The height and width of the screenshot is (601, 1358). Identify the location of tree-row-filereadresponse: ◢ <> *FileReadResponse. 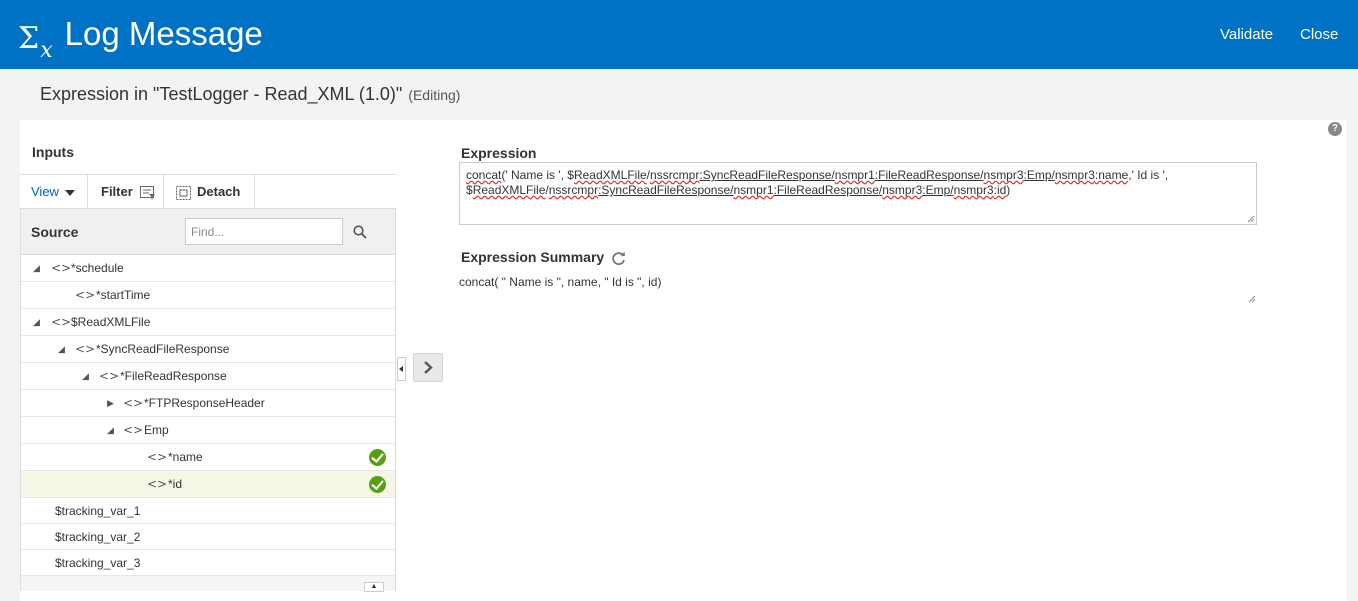
(208, 376).